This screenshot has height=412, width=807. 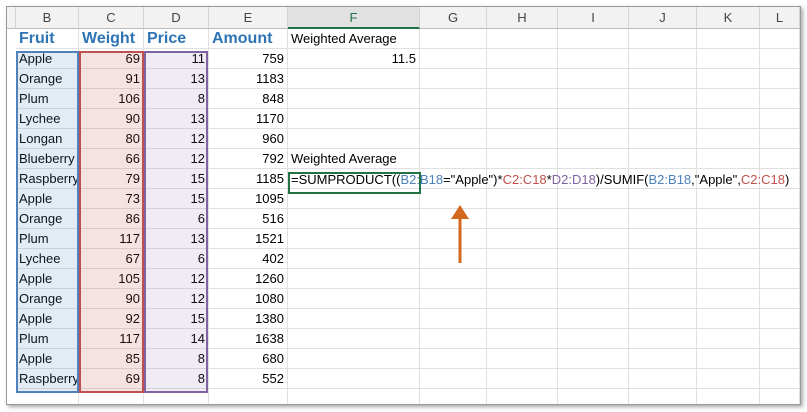 What do you see at coordinates (728, 18) in the screenshot?
I see `column-header-k: K` at bounding box center [728, 18].